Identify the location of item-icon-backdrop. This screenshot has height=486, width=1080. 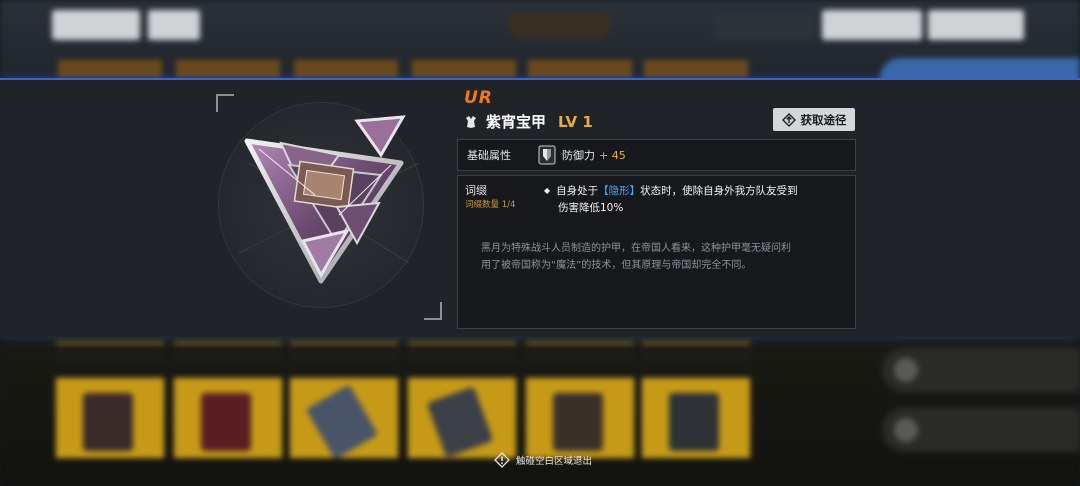
(321, 205).